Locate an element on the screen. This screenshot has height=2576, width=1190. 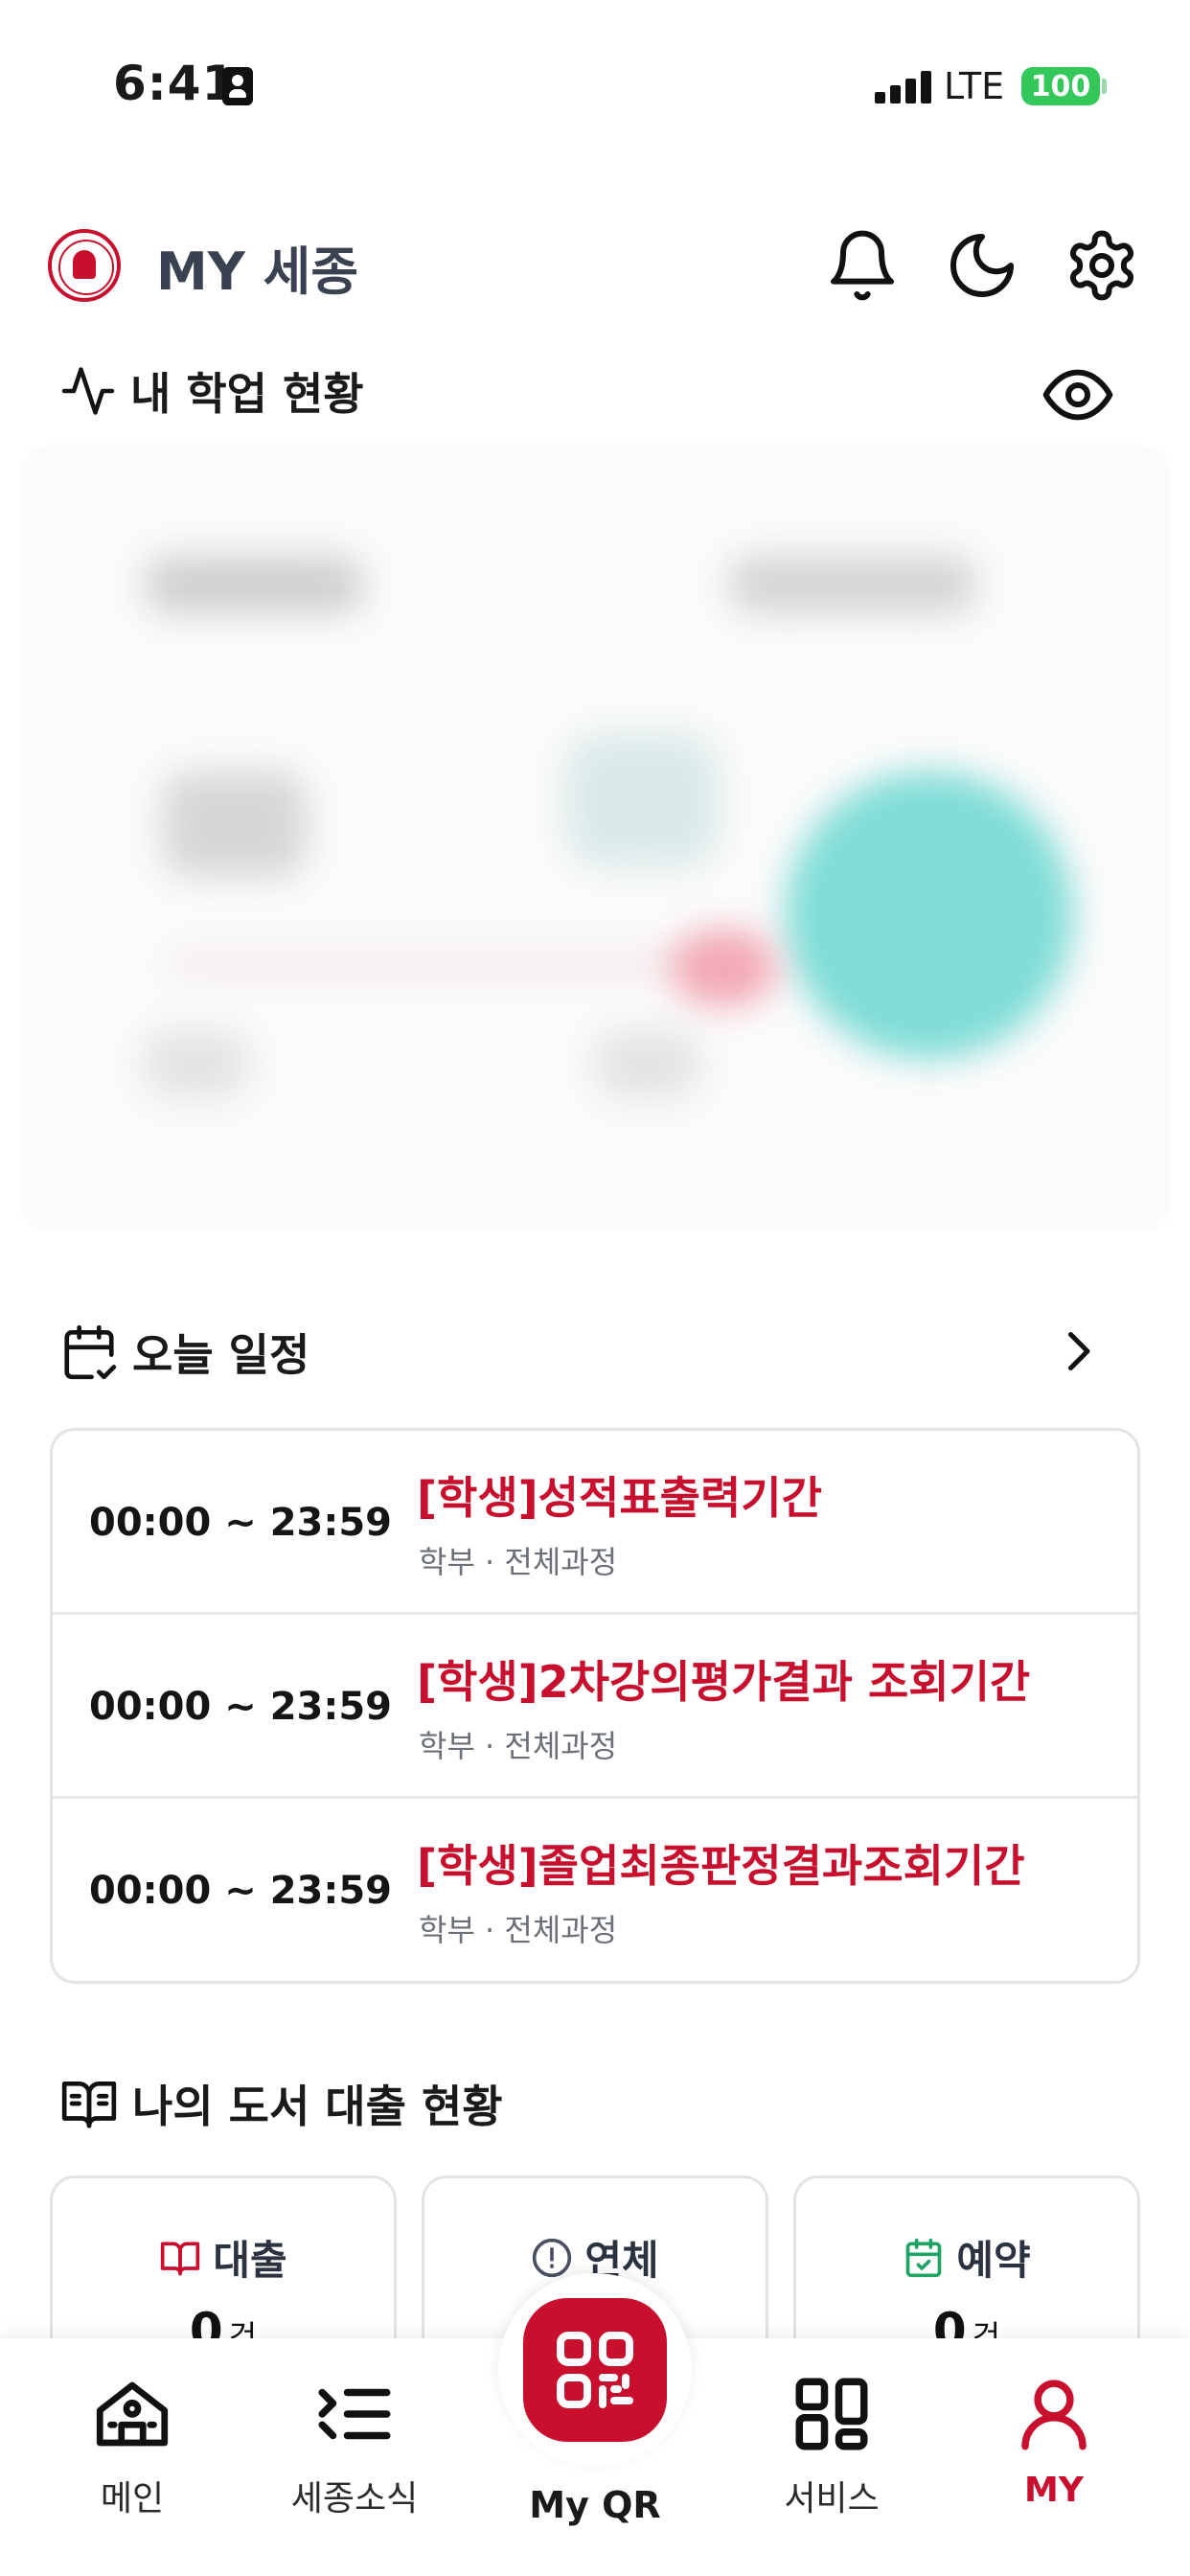
tab-main: 메인 is located at coordinates (132, 2457).